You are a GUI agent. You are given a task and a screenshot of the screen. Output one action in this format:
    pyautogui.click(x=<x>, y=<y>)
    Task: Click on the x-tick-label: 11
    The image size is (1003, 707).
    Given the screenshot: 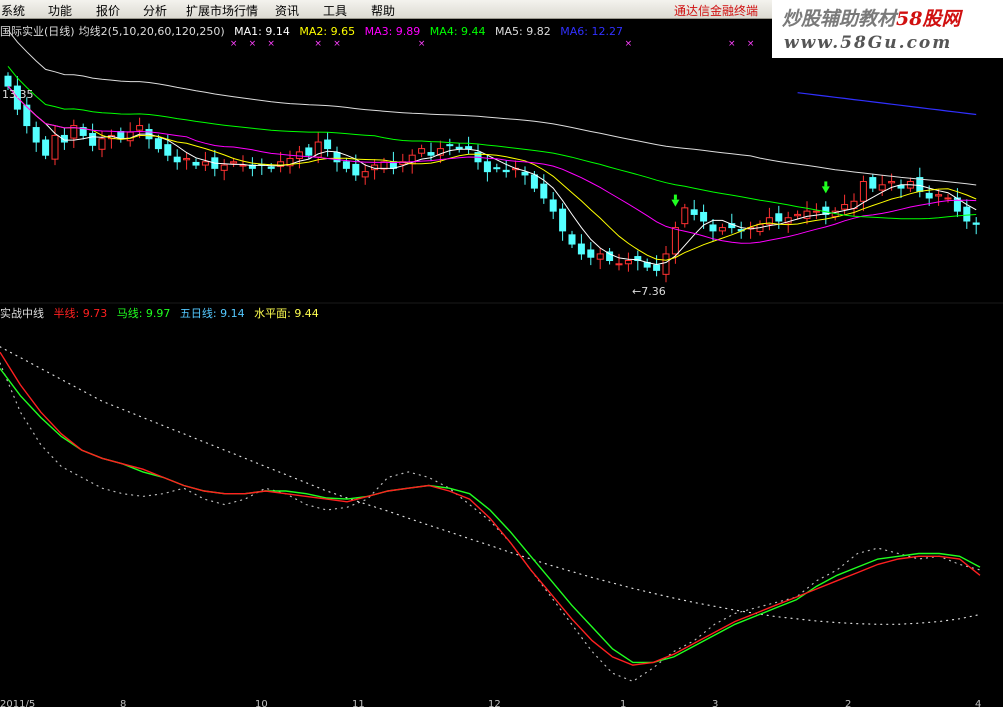 What is the action you would take?
    pyautogui.click(x=358, y=703)
    